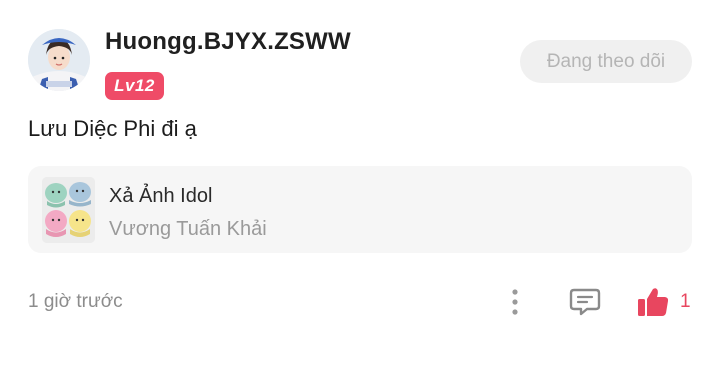 Image resolution: width=720 pixels, height=373 pixels. What do you see at coordinates (68, 210) in the screenshot?
I see `album-thumbnail` at bounding box center [68, 210].